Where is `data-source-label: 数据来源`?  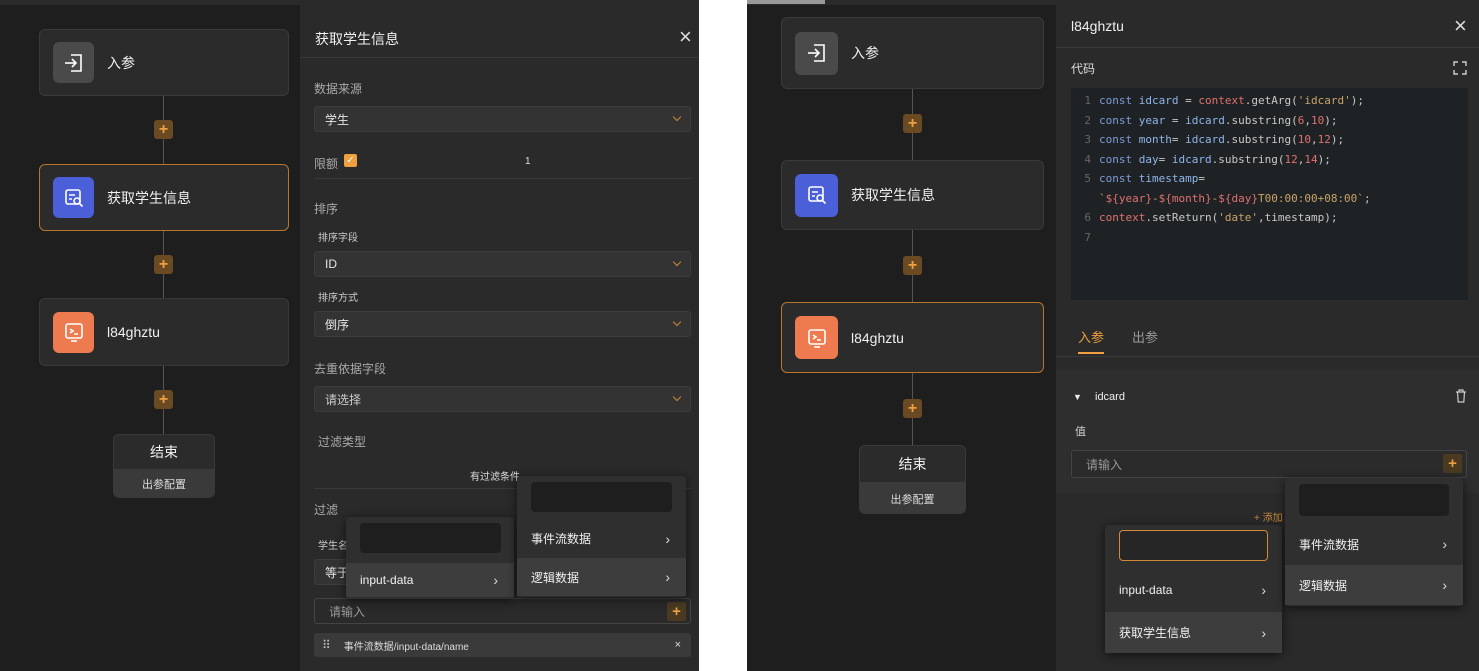
data-source-label: 数据来源 is located at coordinates (338, 89).